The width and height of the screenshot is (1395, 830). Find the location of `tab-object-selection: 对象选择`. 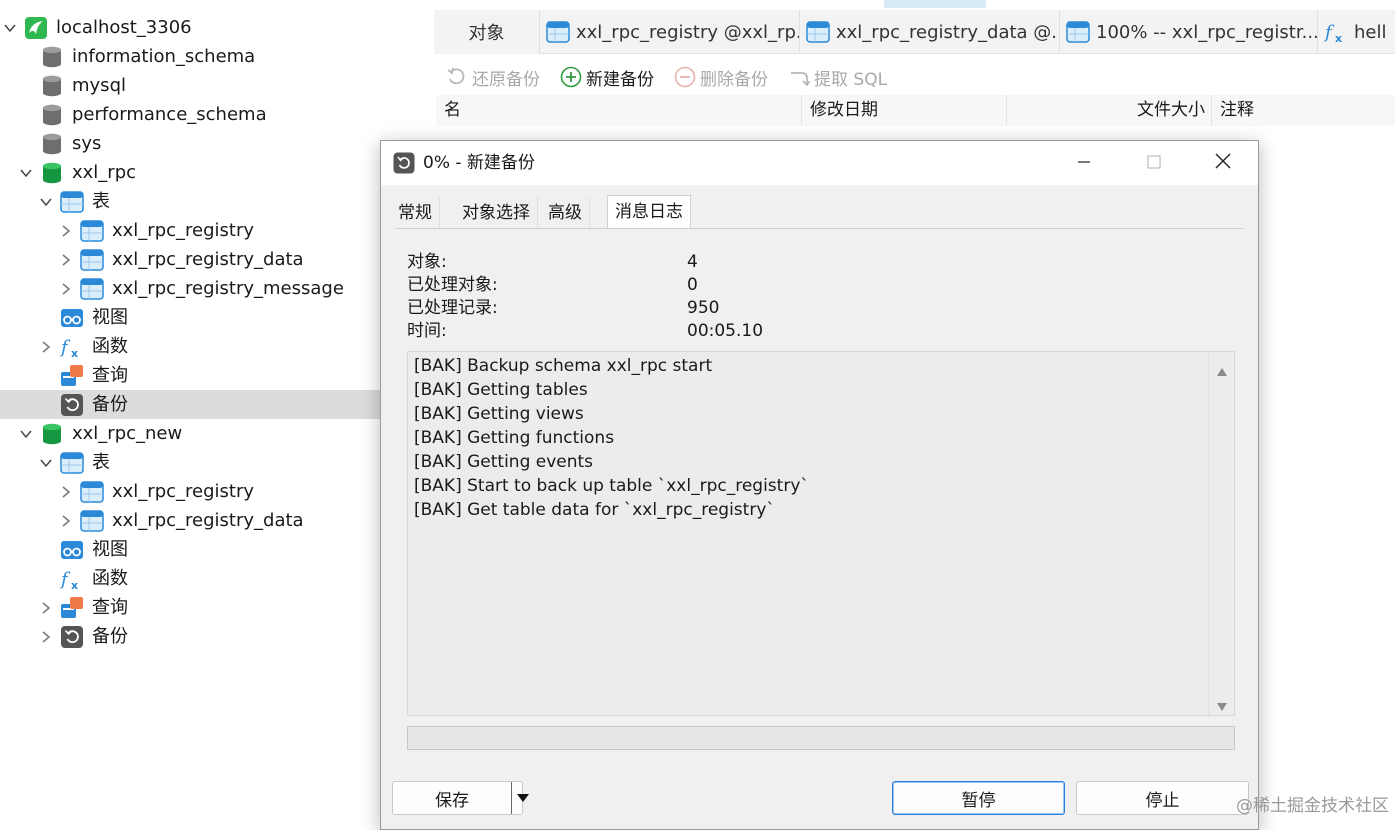

tab-object-selection: 对象选择 is located at coordinates (496, 213).